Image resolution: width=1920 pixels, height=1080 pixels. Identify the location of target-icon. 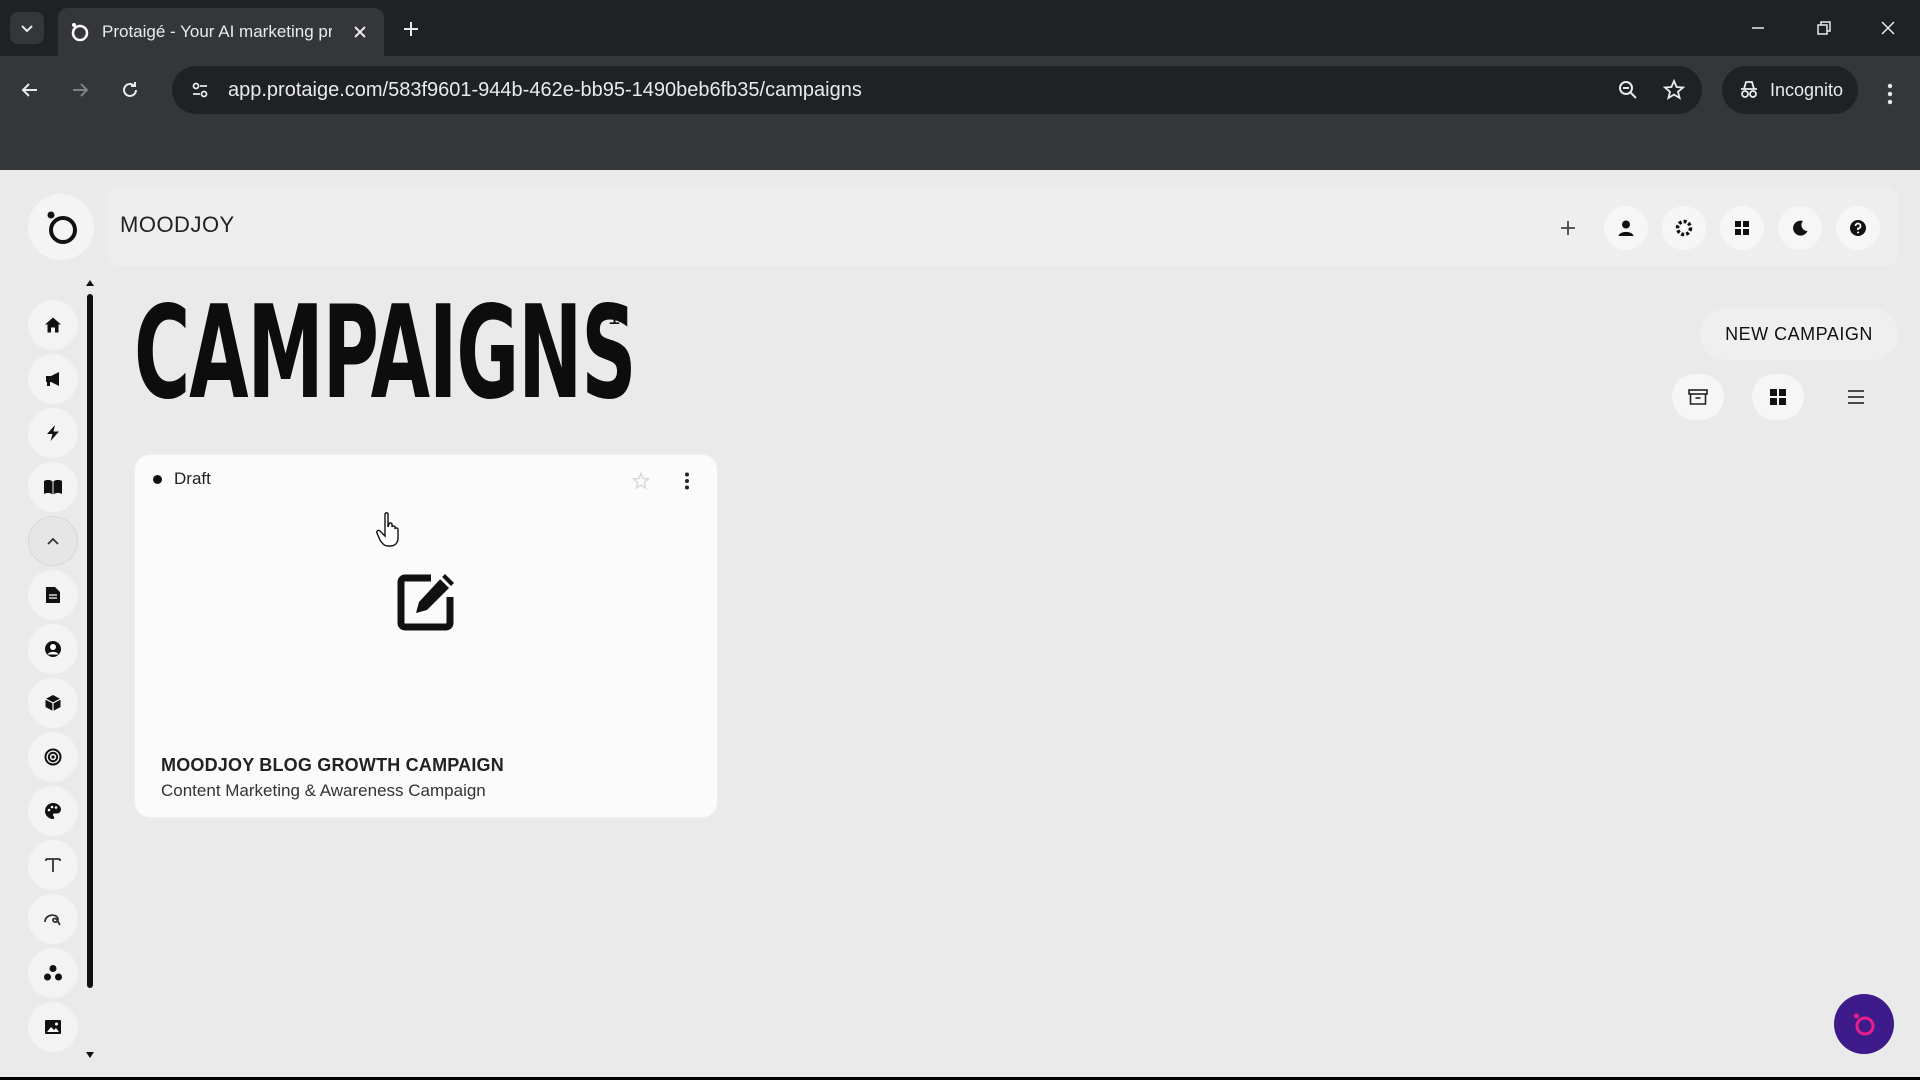
(53, 757).